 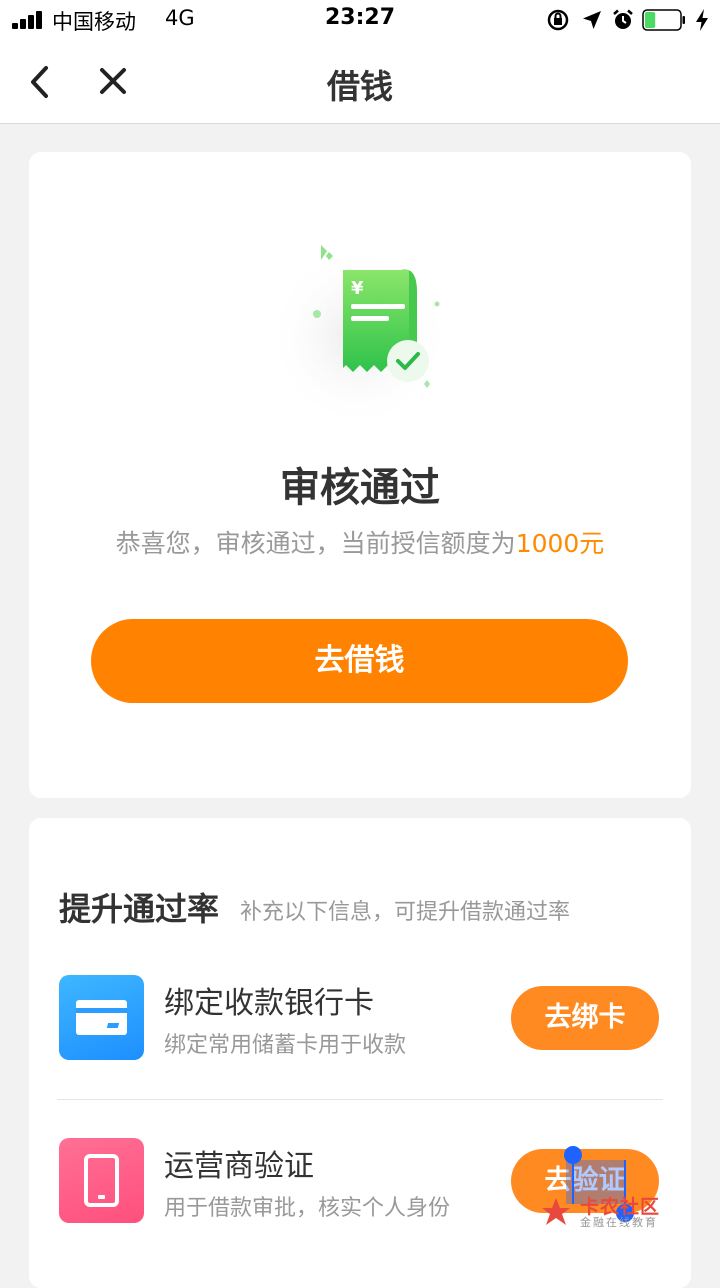 I want to click on borrow-button: 去借钱, so click(x=359, y=661).